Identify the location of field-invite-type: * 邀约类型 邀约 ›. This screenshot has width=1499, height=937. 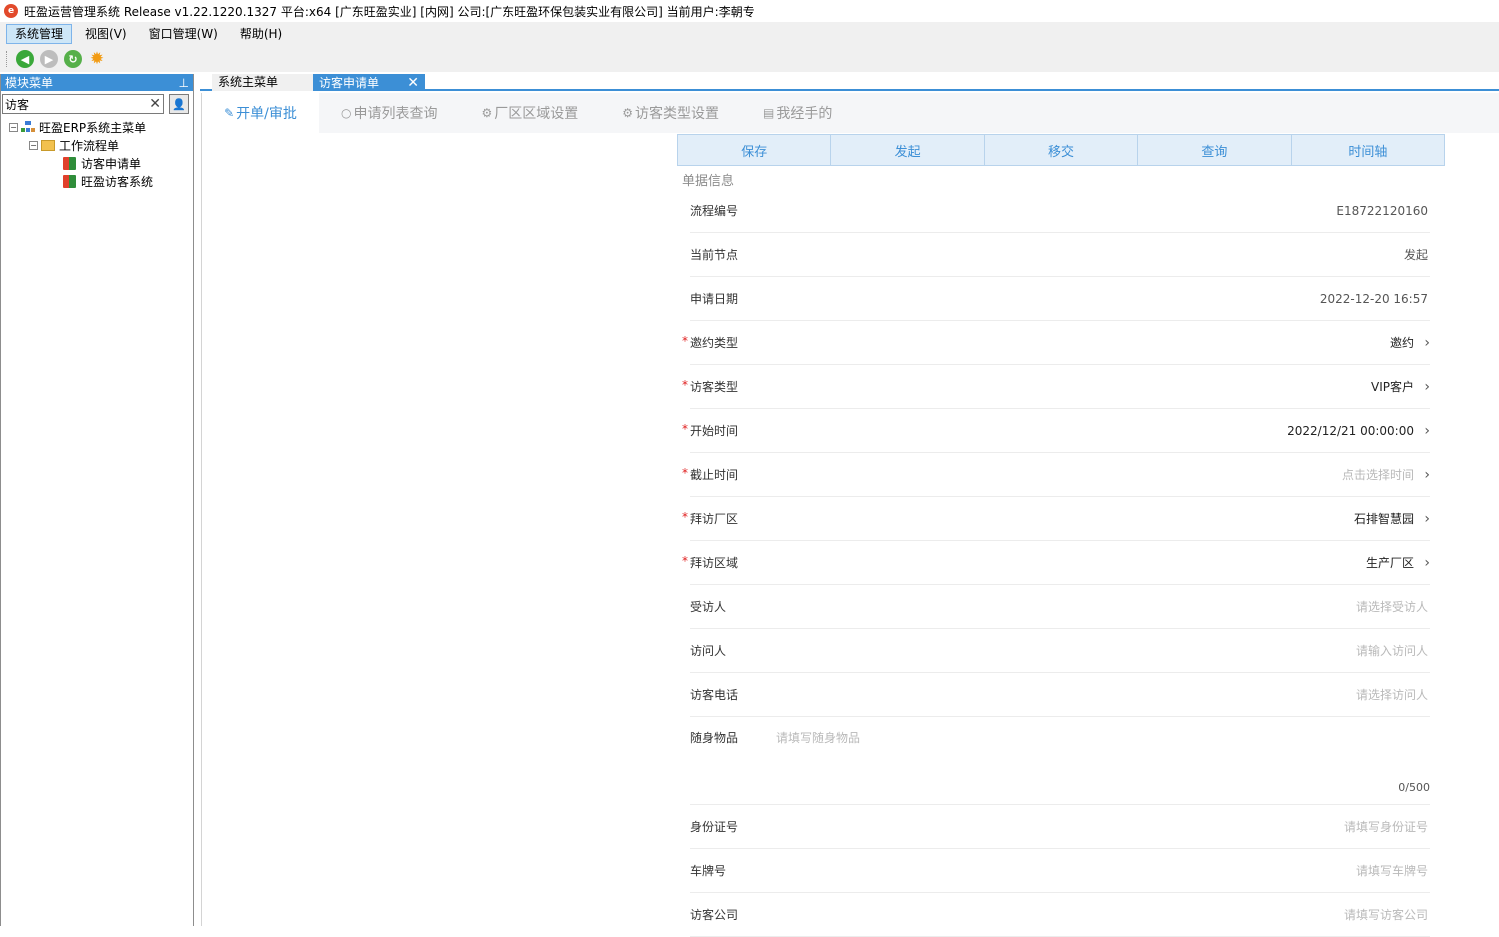
(1056, 343).